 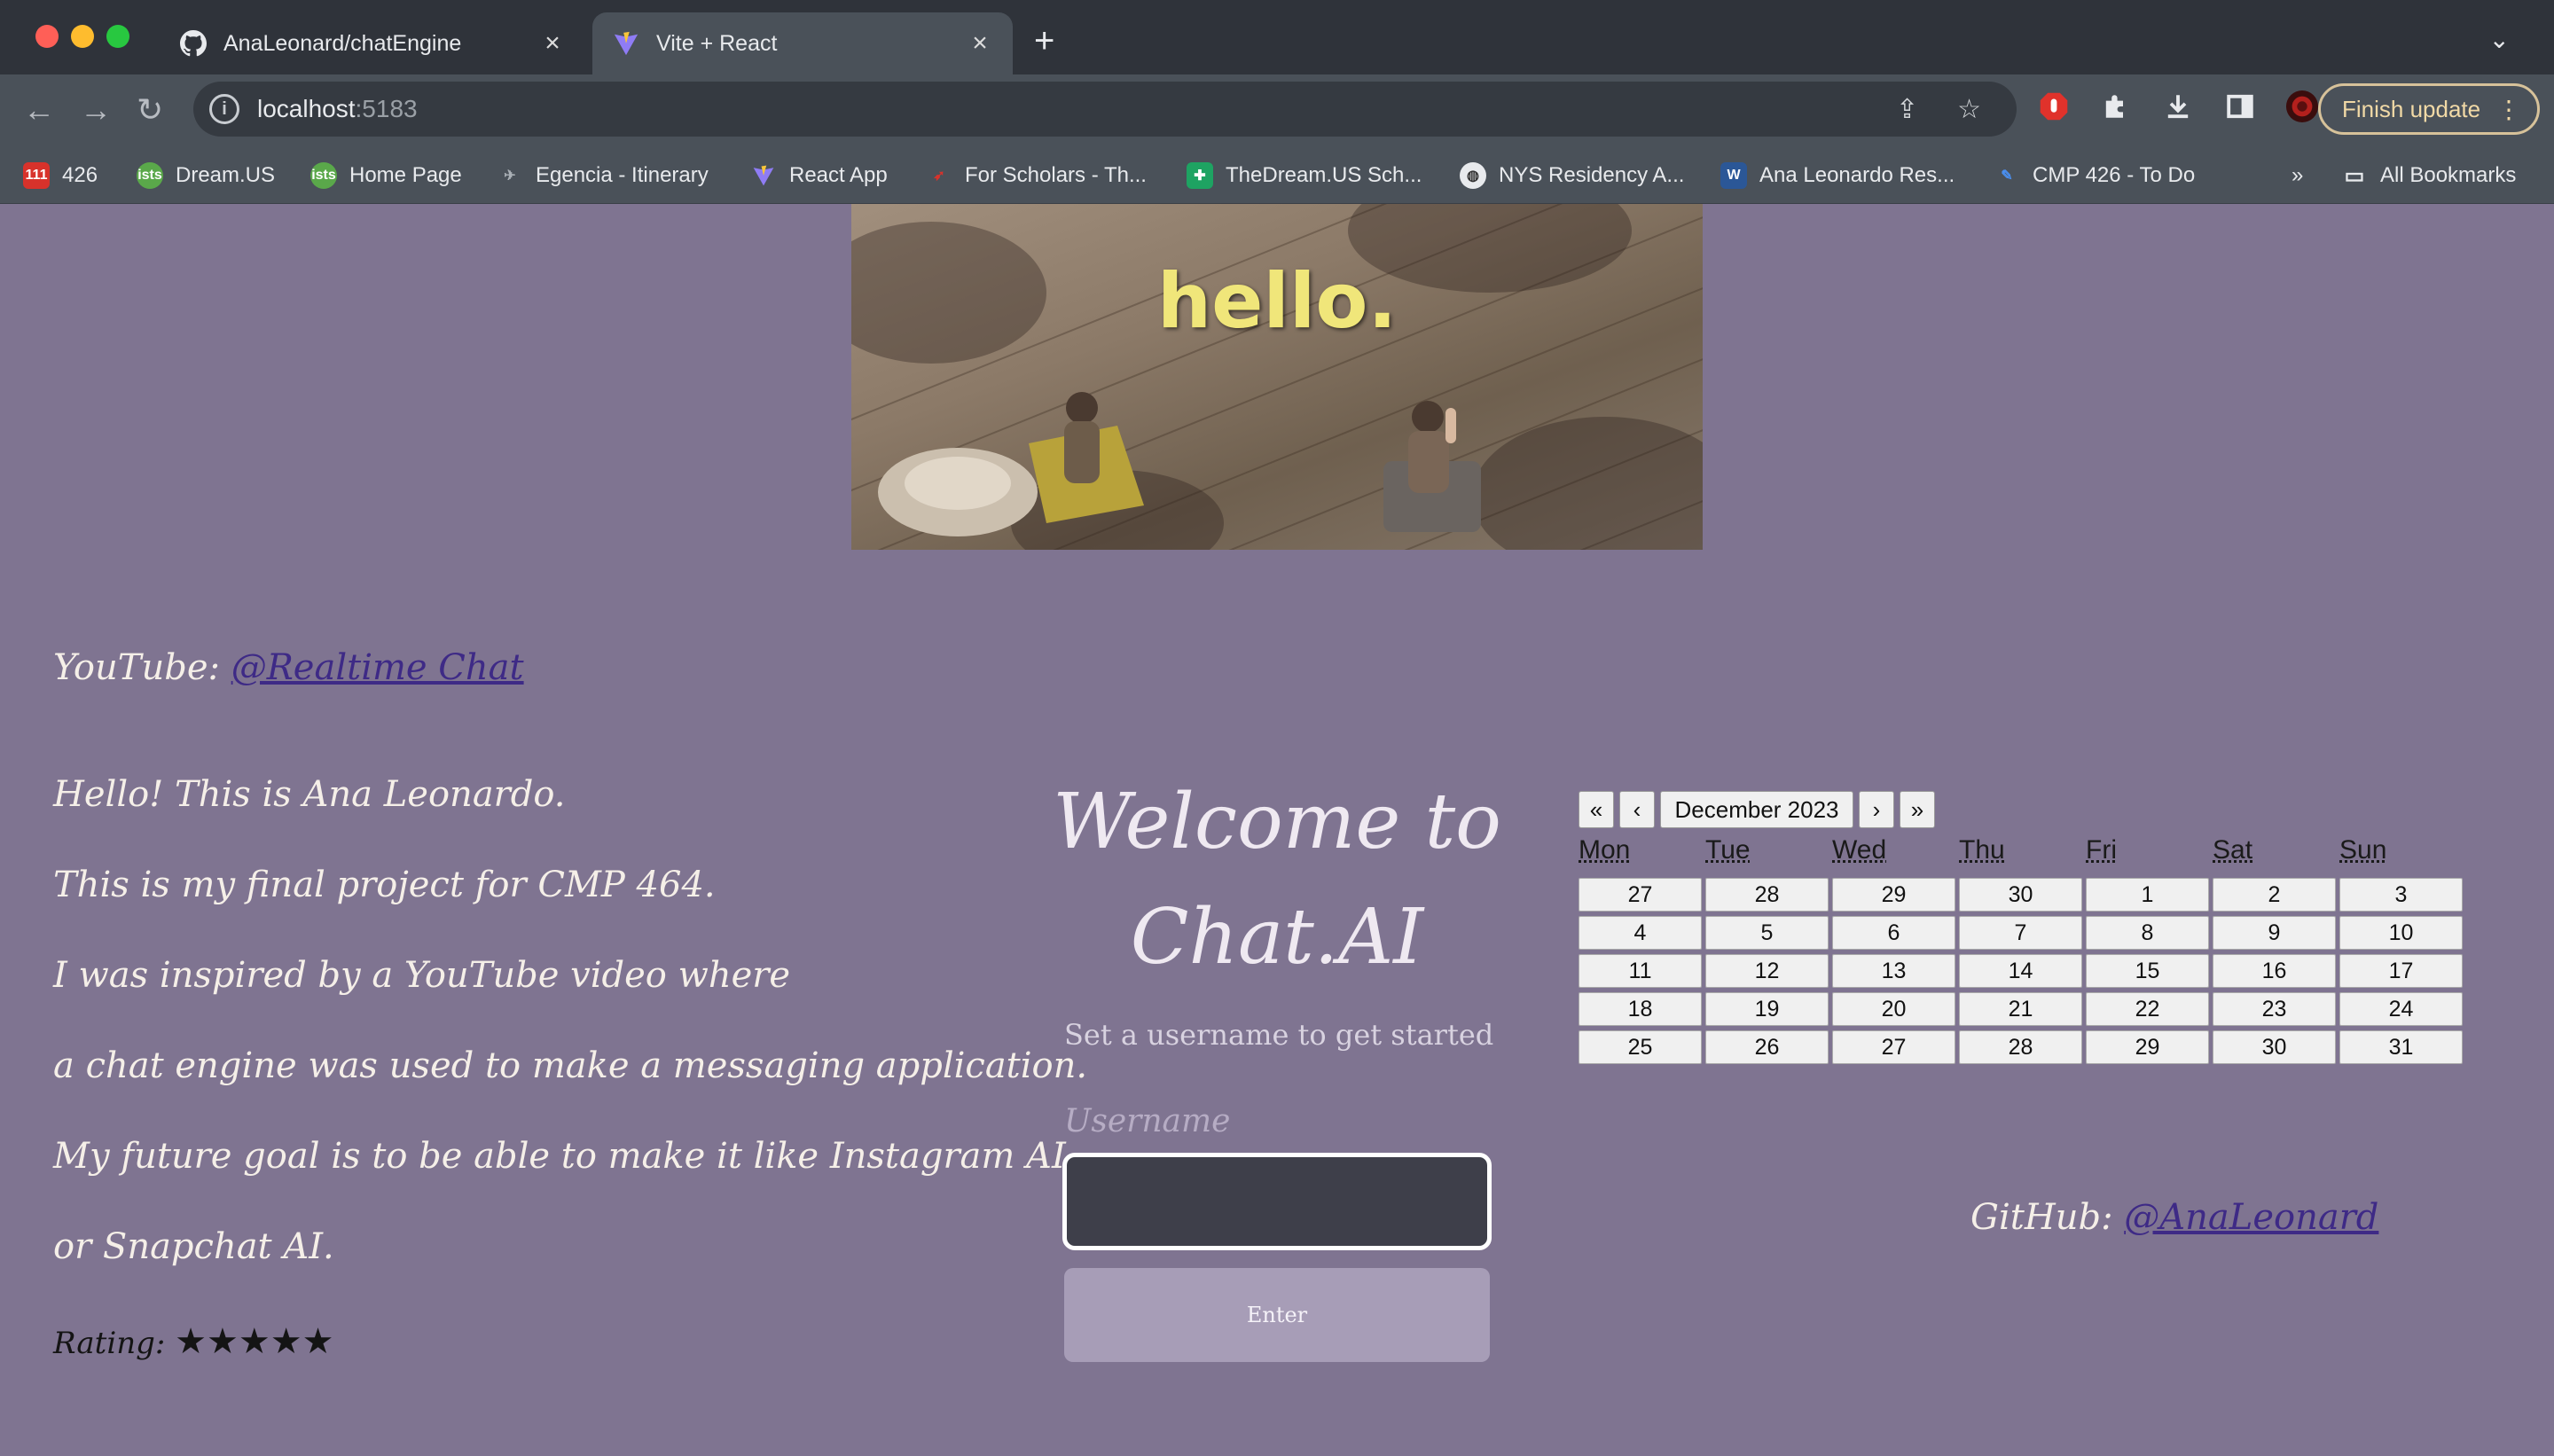 What do you see at coordinates (1640, 1047) in the screenshot?
I see `calendar-day: 25` at bounding box center [1640, 1047].